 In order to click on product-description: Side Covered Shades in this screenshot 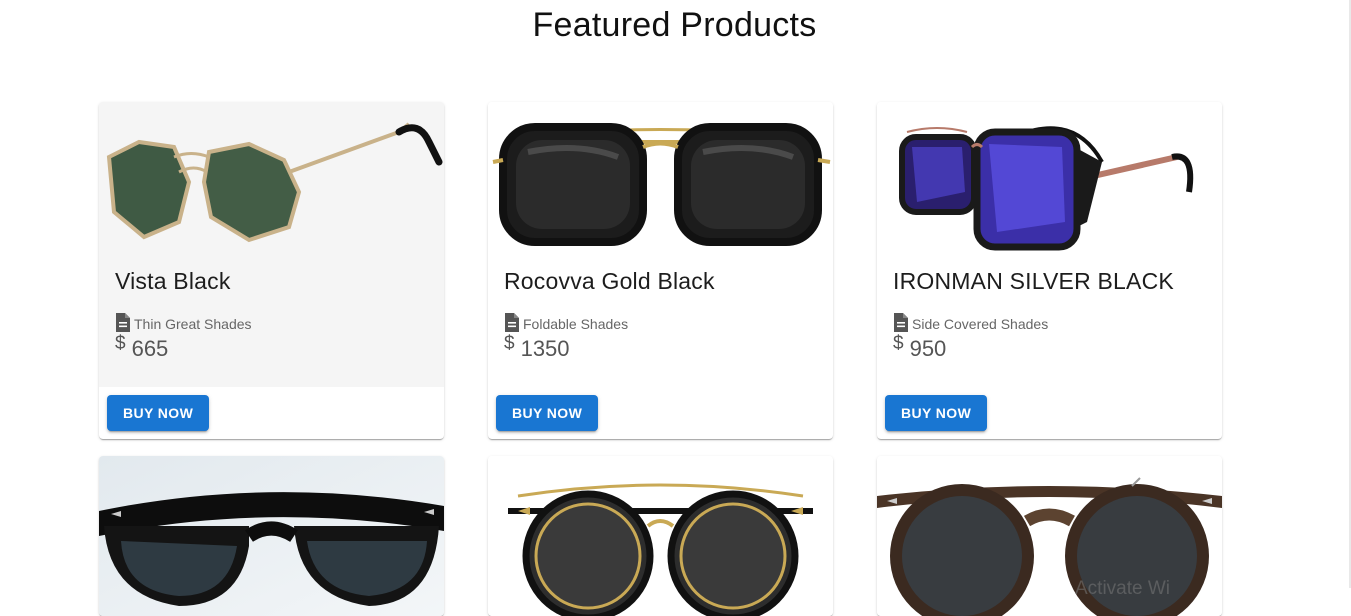, I will do `click(980, 324)`.